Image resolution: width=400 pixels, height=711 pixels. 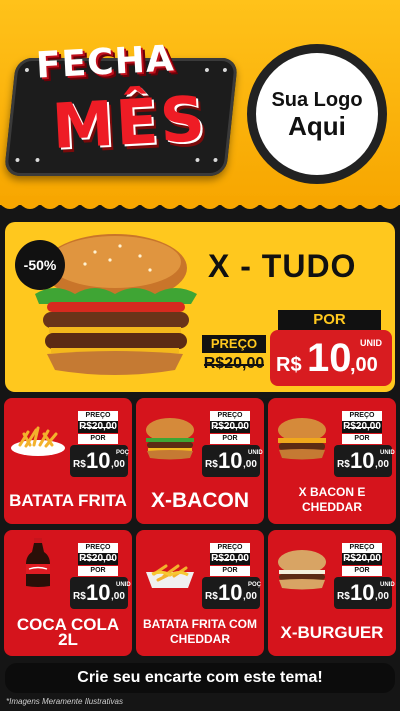 I want to click on hero-preco-label: PREÇO, so click(x=234, y=344).